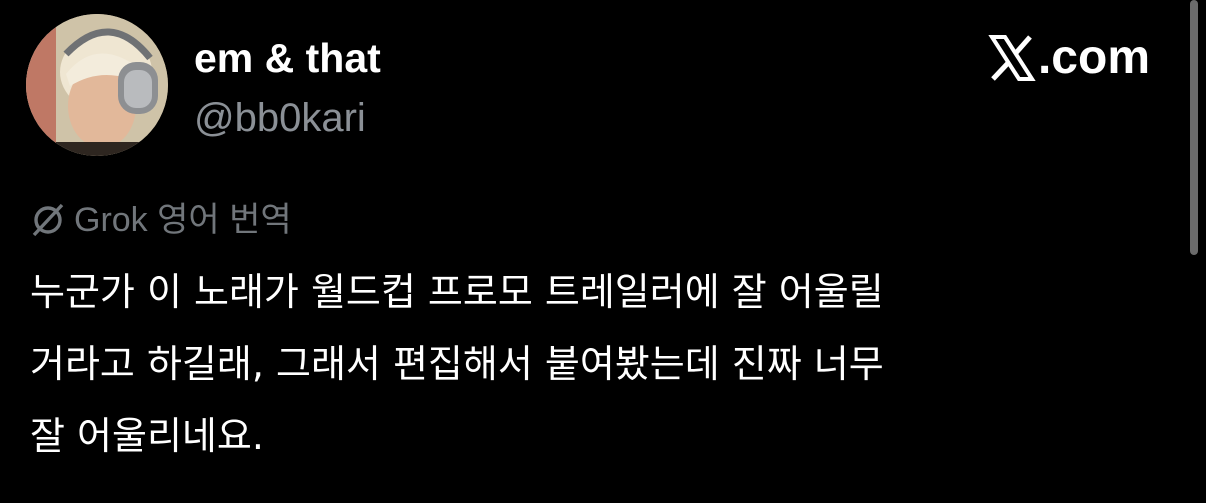 The image size is (1206, 503). What do you see at coordinates (1194, 127) in the screenshot?
I see `scrollbar` at bounding box center [1194, 127].